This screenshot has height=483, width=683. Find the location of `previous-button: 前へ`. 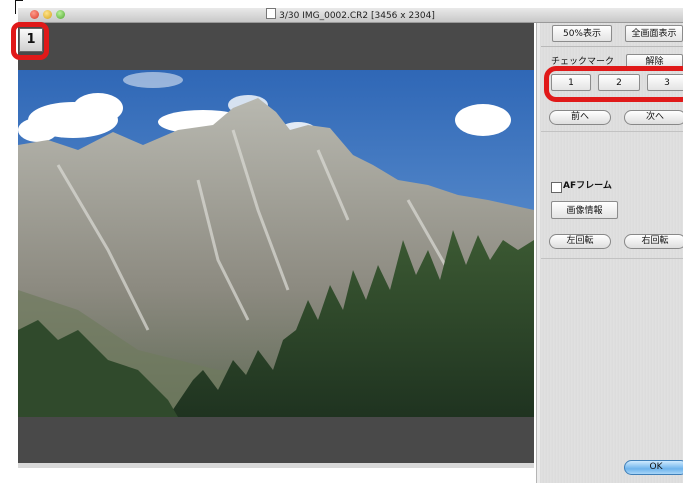

previous-button: 前へ is located at coordinates (580, 117).